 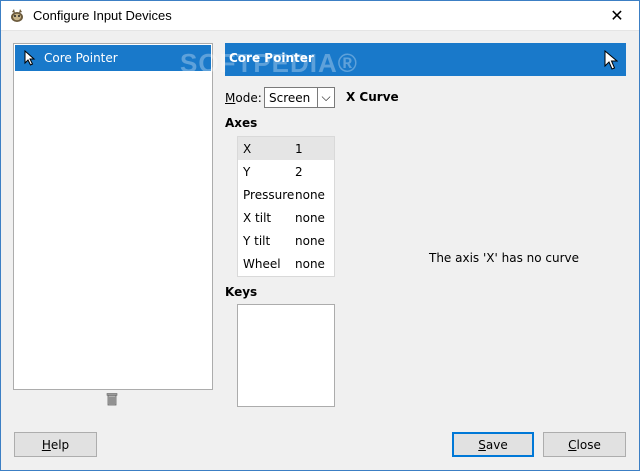 I want to click on title-bar: Configure Input Devices ✕, so click(x=320, y=15).